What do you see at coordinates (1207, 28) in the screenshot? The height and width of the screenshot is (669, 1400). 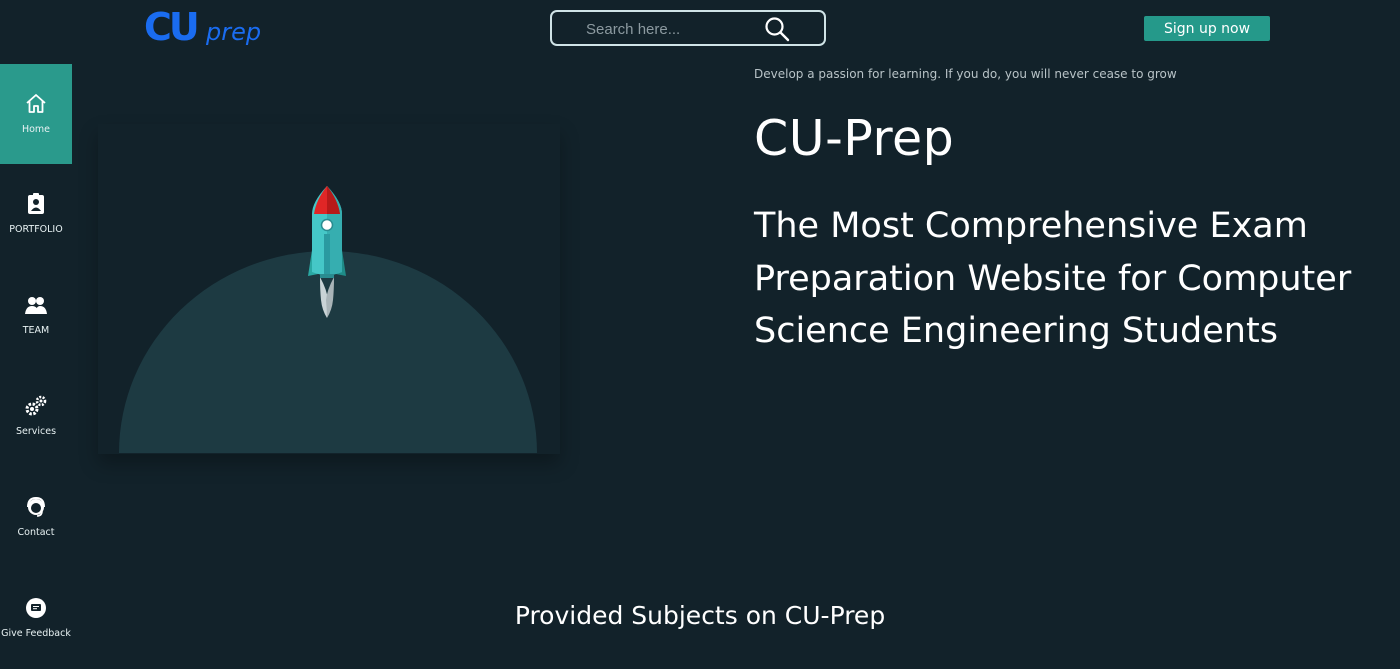 I see `signup-button: Sign up now` at bounding box center [1207, 28].